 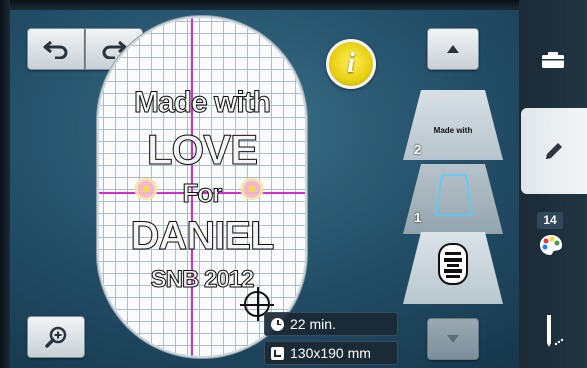 I want to click on clock-icon, so click(x=277, y=324).